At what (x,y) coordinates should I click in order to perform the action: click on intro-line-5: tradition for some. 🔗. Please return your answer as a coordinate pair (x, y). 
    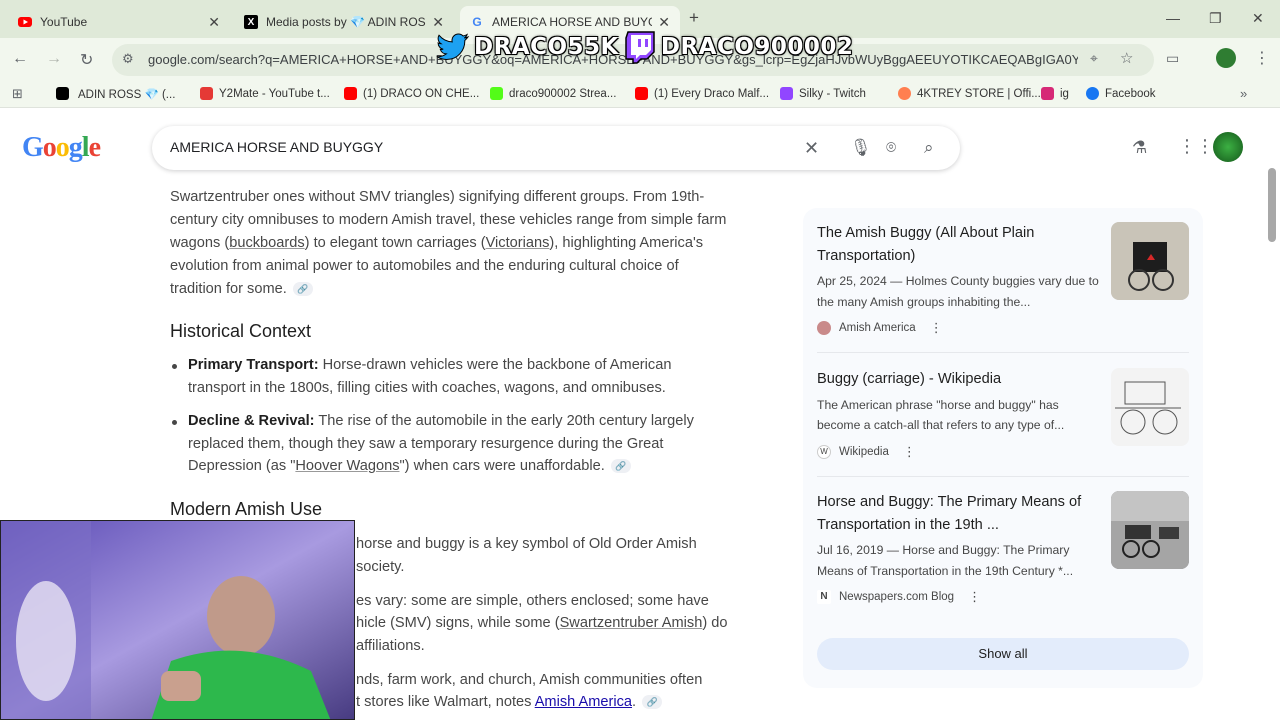
    Looking at the image, I should click on (241, 289).